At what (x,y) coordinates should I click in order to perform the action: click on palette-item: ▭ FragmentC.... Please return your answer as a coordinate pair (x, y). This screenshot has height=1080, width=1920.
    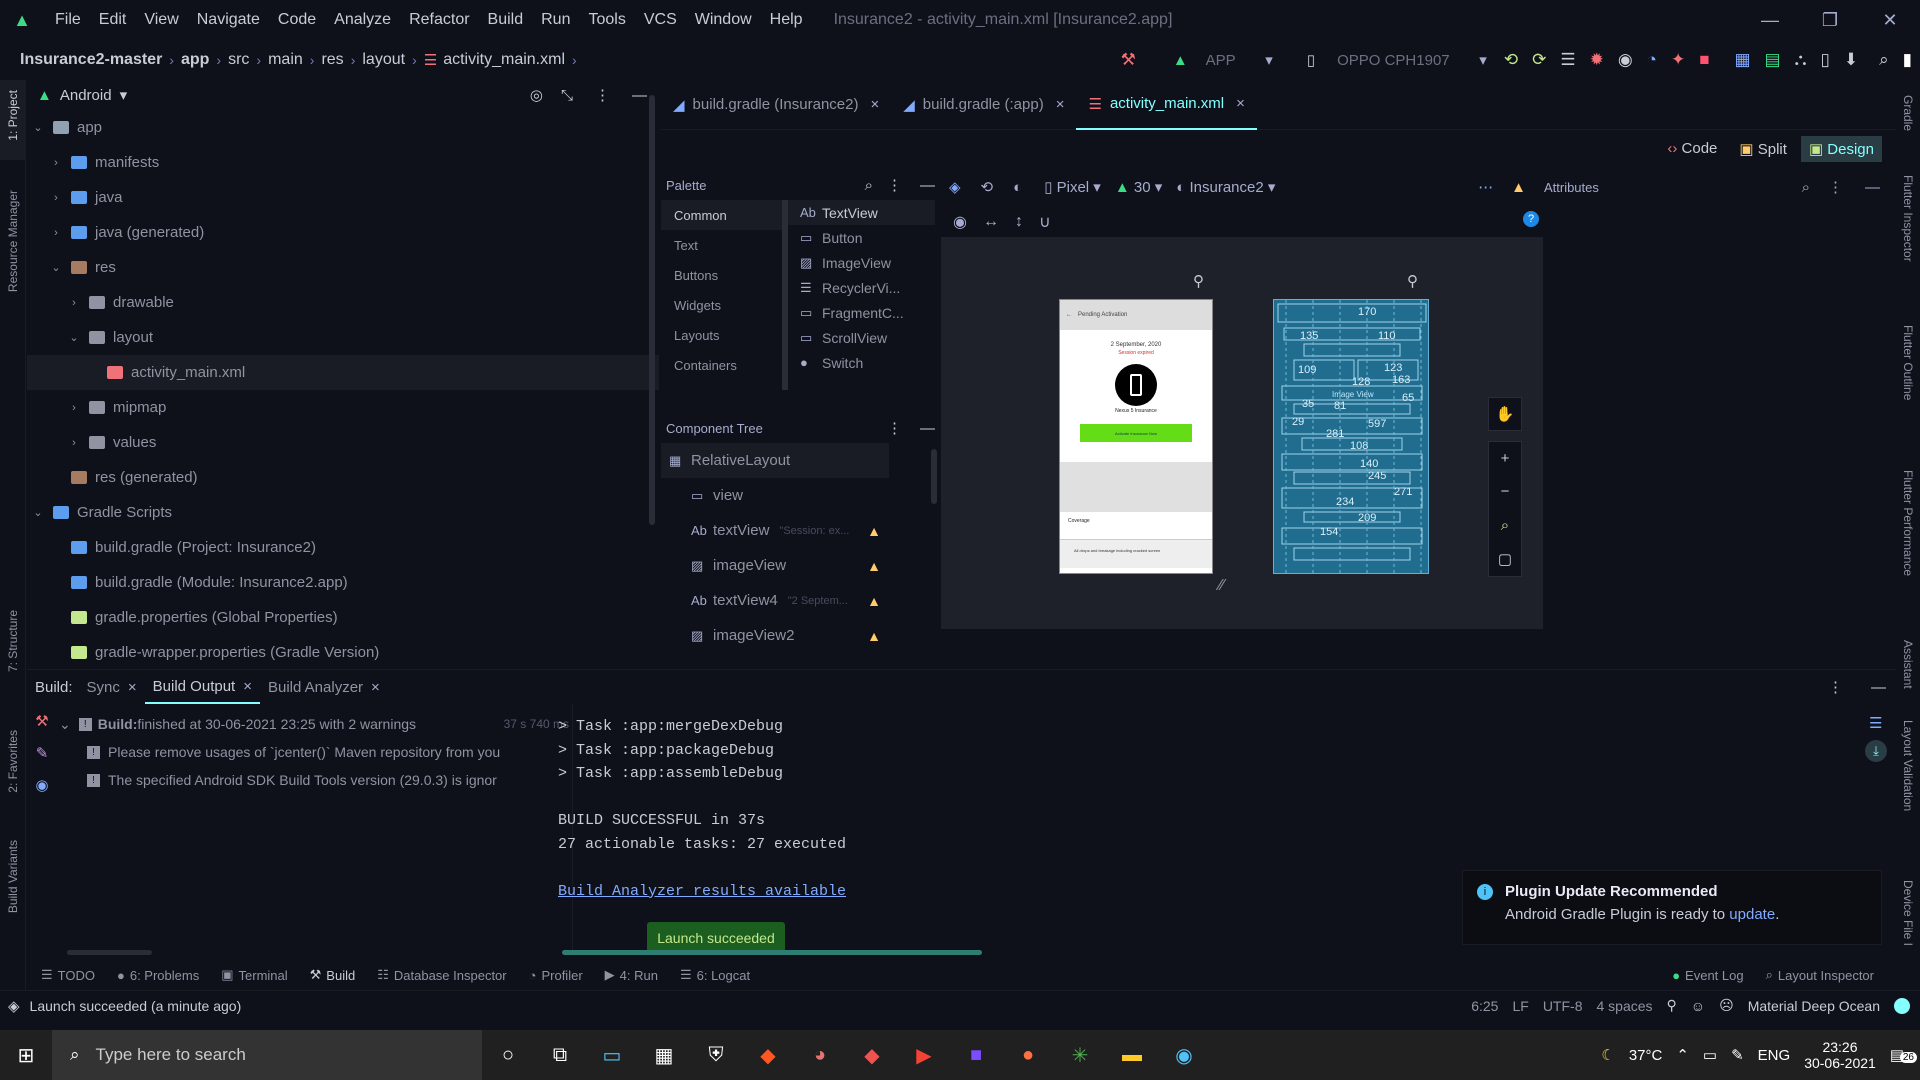
    Looking at the image, I should click on (861, 312).